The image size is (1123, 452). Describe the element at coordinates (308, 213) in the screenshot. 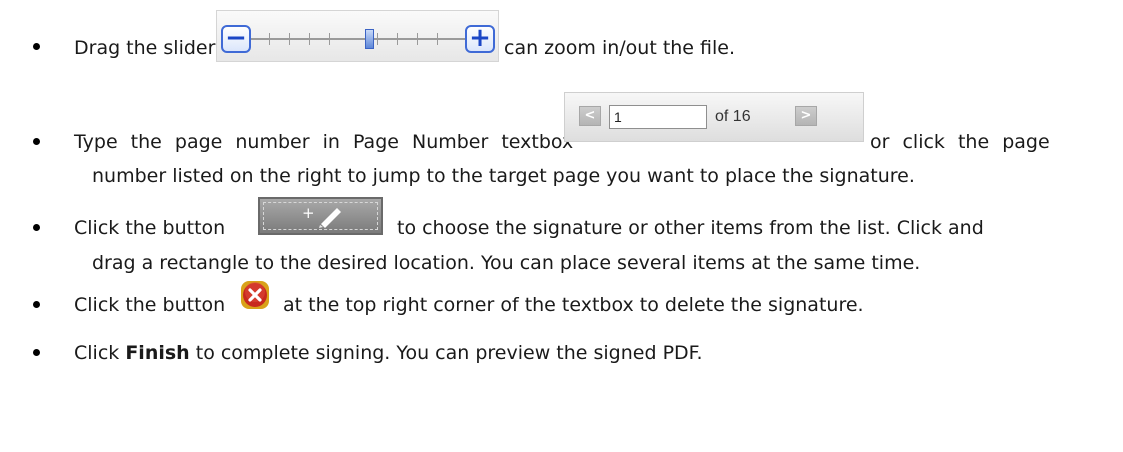

I see `plus-icon: +` at that location.